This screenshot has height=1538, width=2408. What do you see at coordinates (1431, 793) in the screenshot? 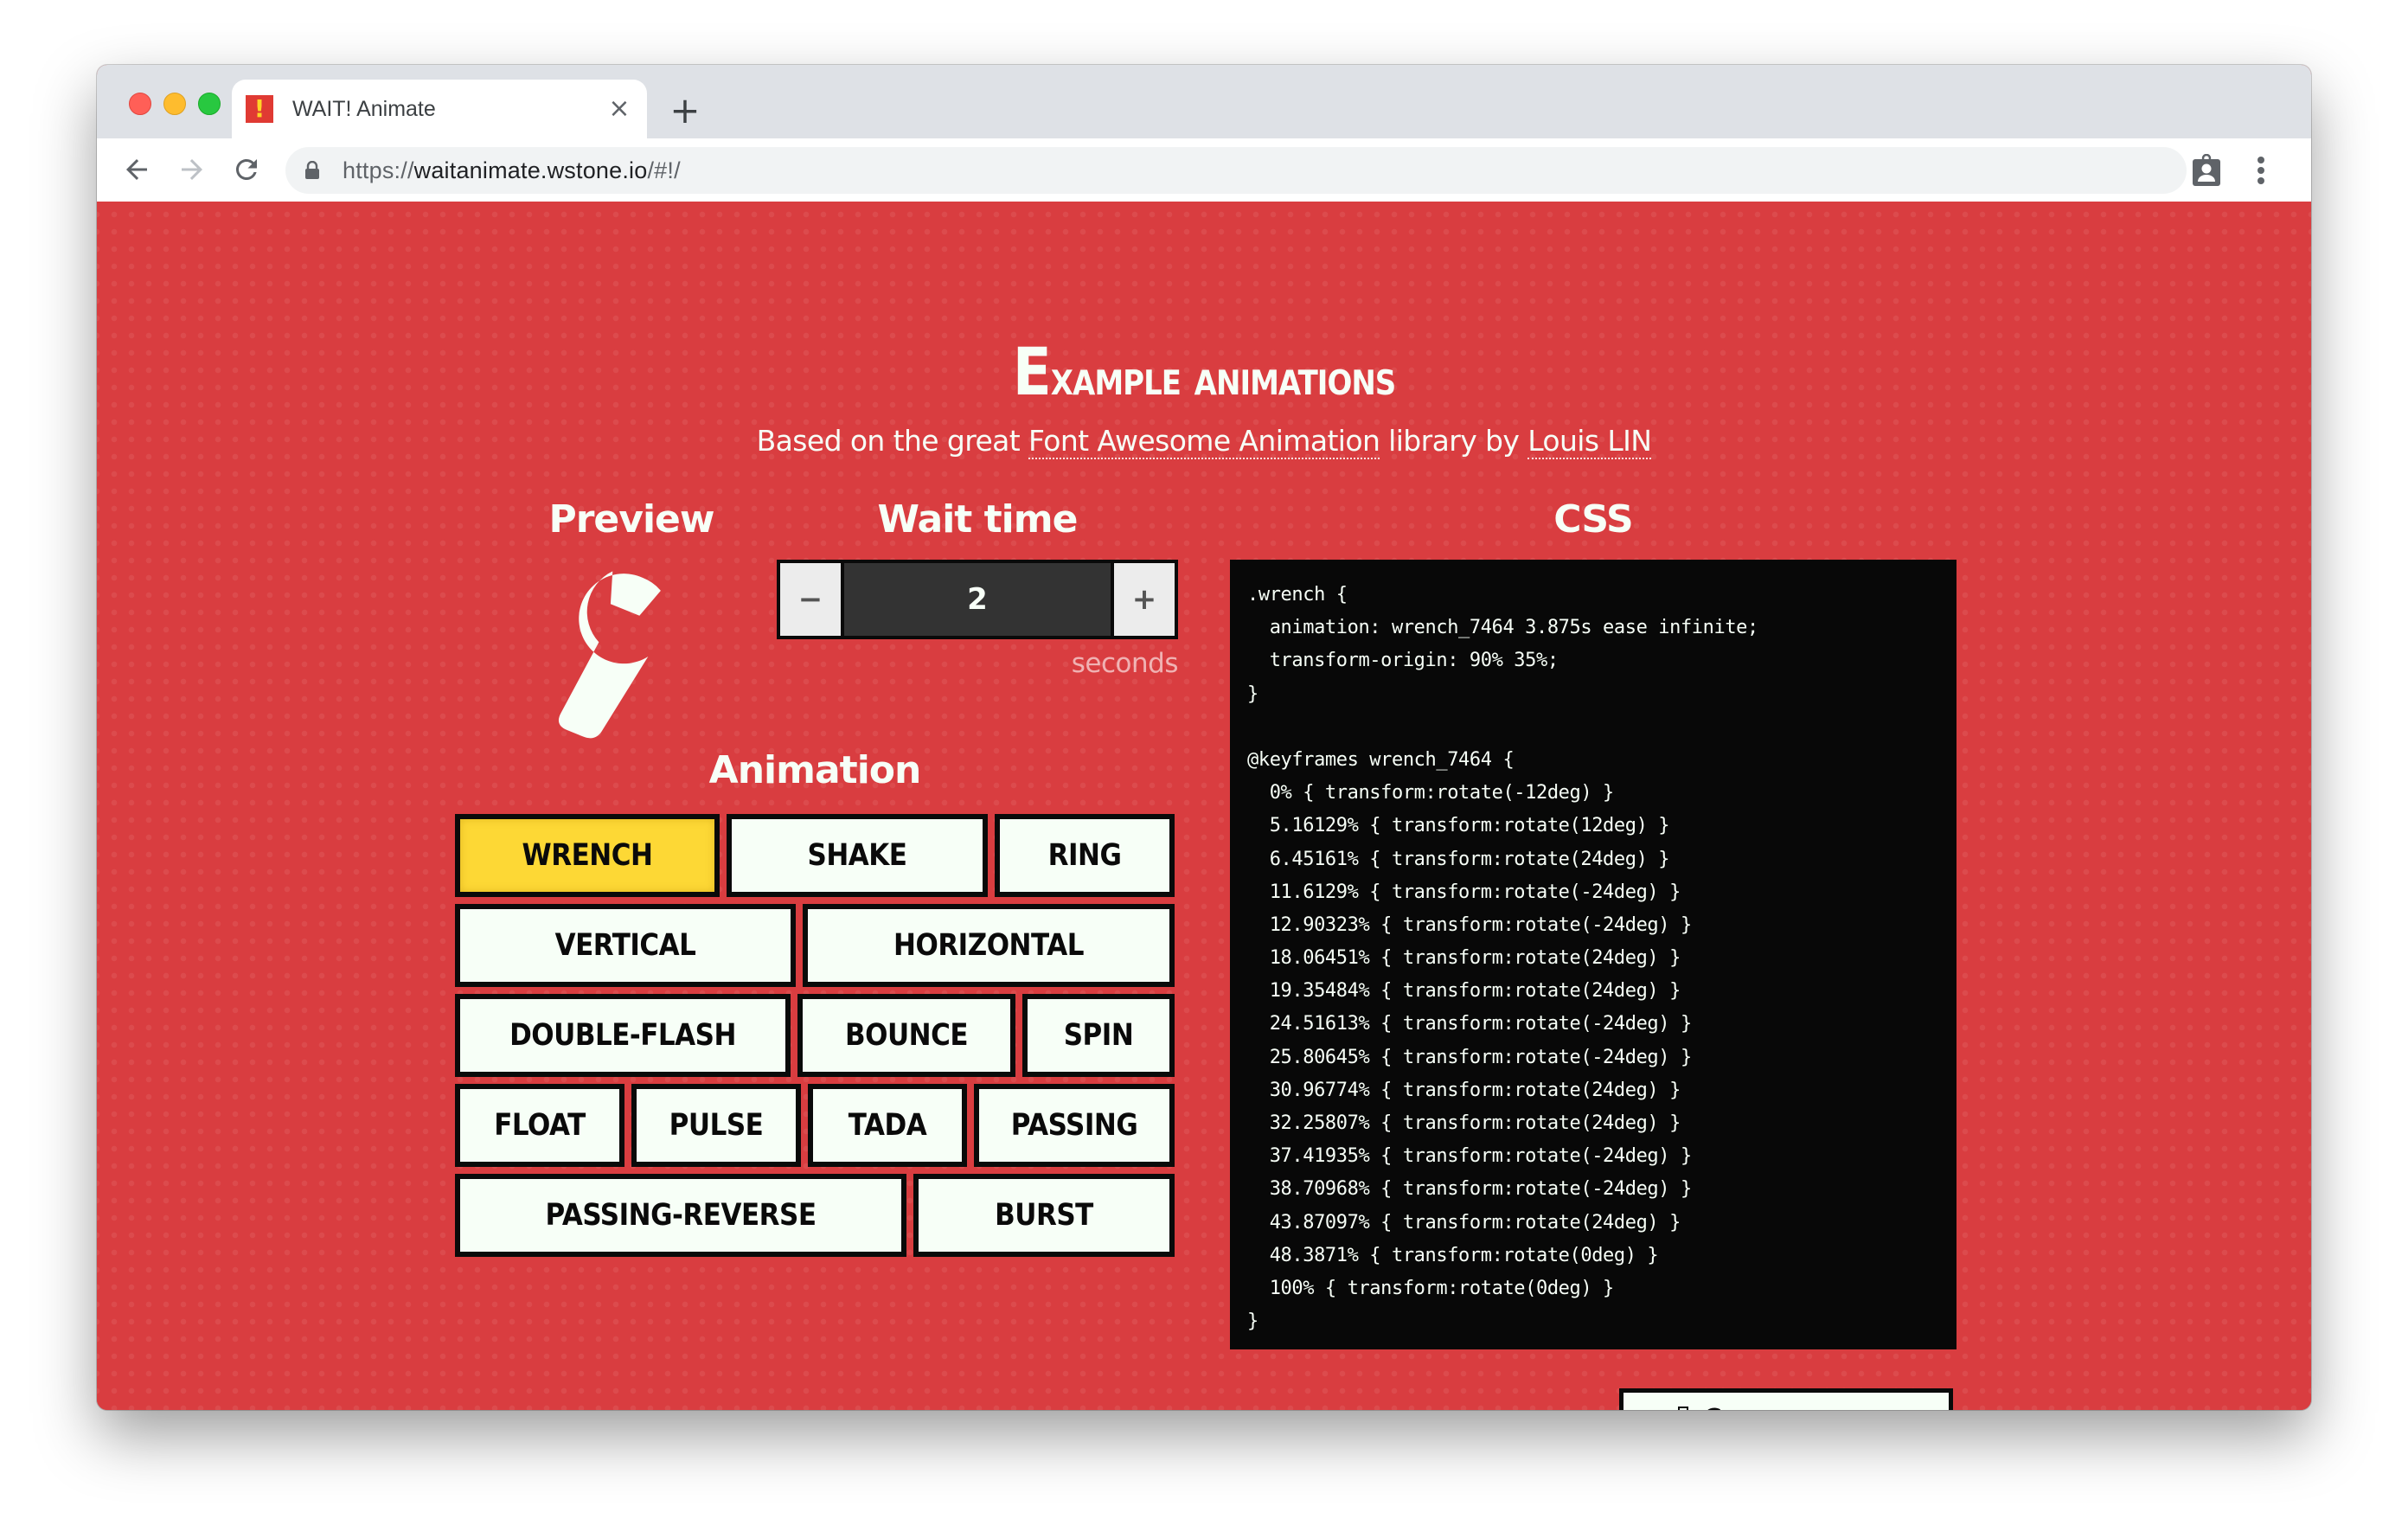
I see `code-line: 0% { transform:rotate(-12deg) }` at bounding box center [1431, 793].